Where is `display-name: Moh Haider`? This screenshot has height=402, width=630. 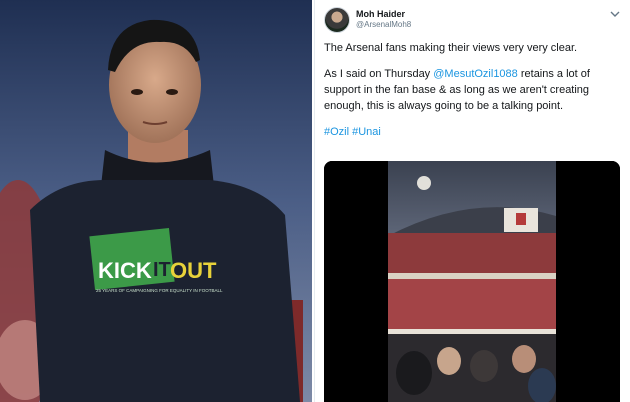
display-name: Moh Haider is located at coordinates (380, 14).